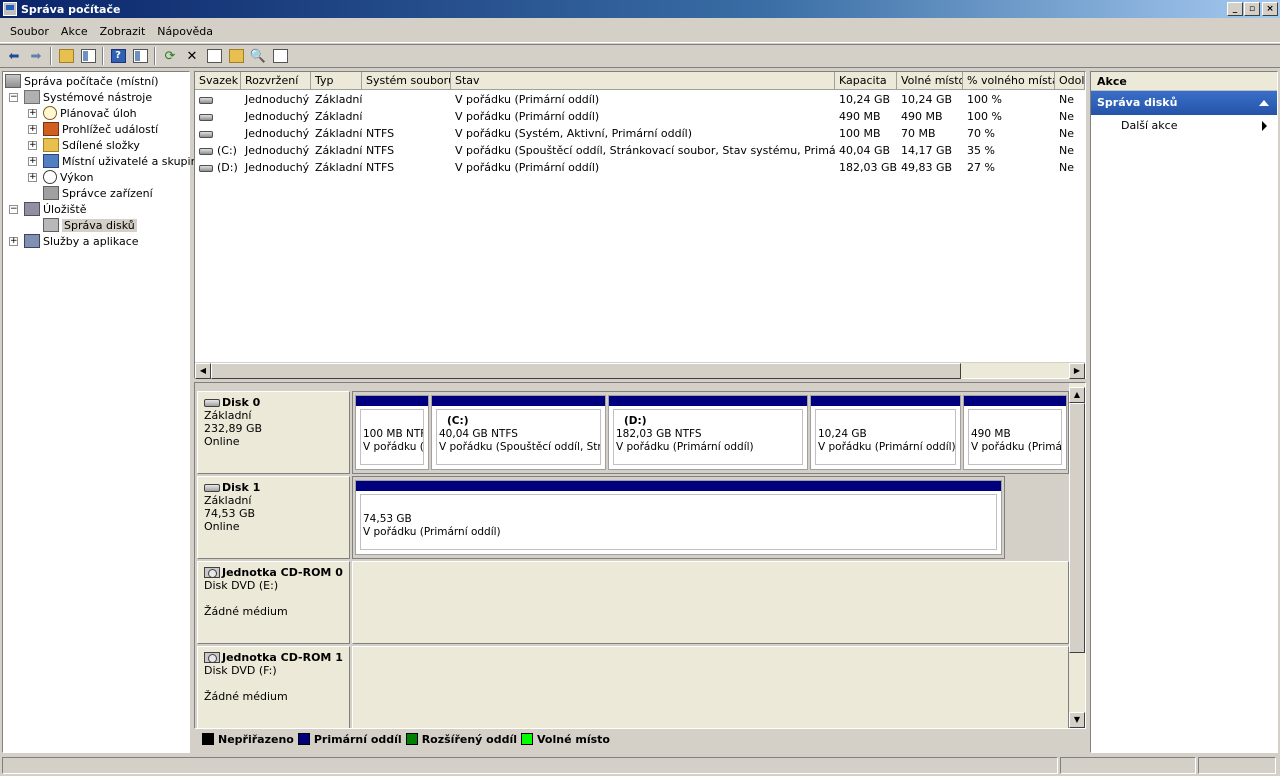 The height and width of the screenshot is (776, 1280). What do you see at coordinates (336, 81) in the screenshot?
I see `column-header-type: Typ` at bounding box center [336, 81].